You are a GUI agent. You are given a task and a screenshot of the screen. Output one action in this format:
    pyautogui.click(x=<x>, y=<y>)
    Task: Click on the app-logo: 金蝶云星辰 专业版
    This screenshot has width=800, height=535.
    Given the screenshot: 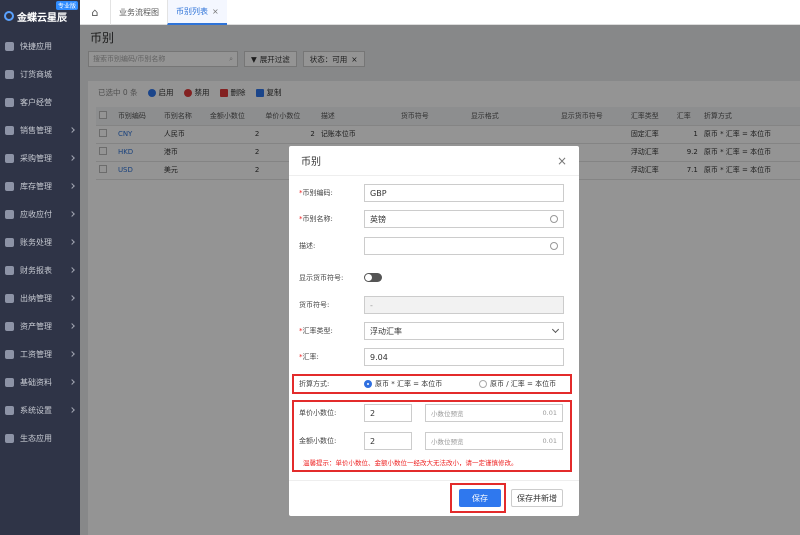 What is the action you would take?
    pyautogui.click(x=40, y=16)
    